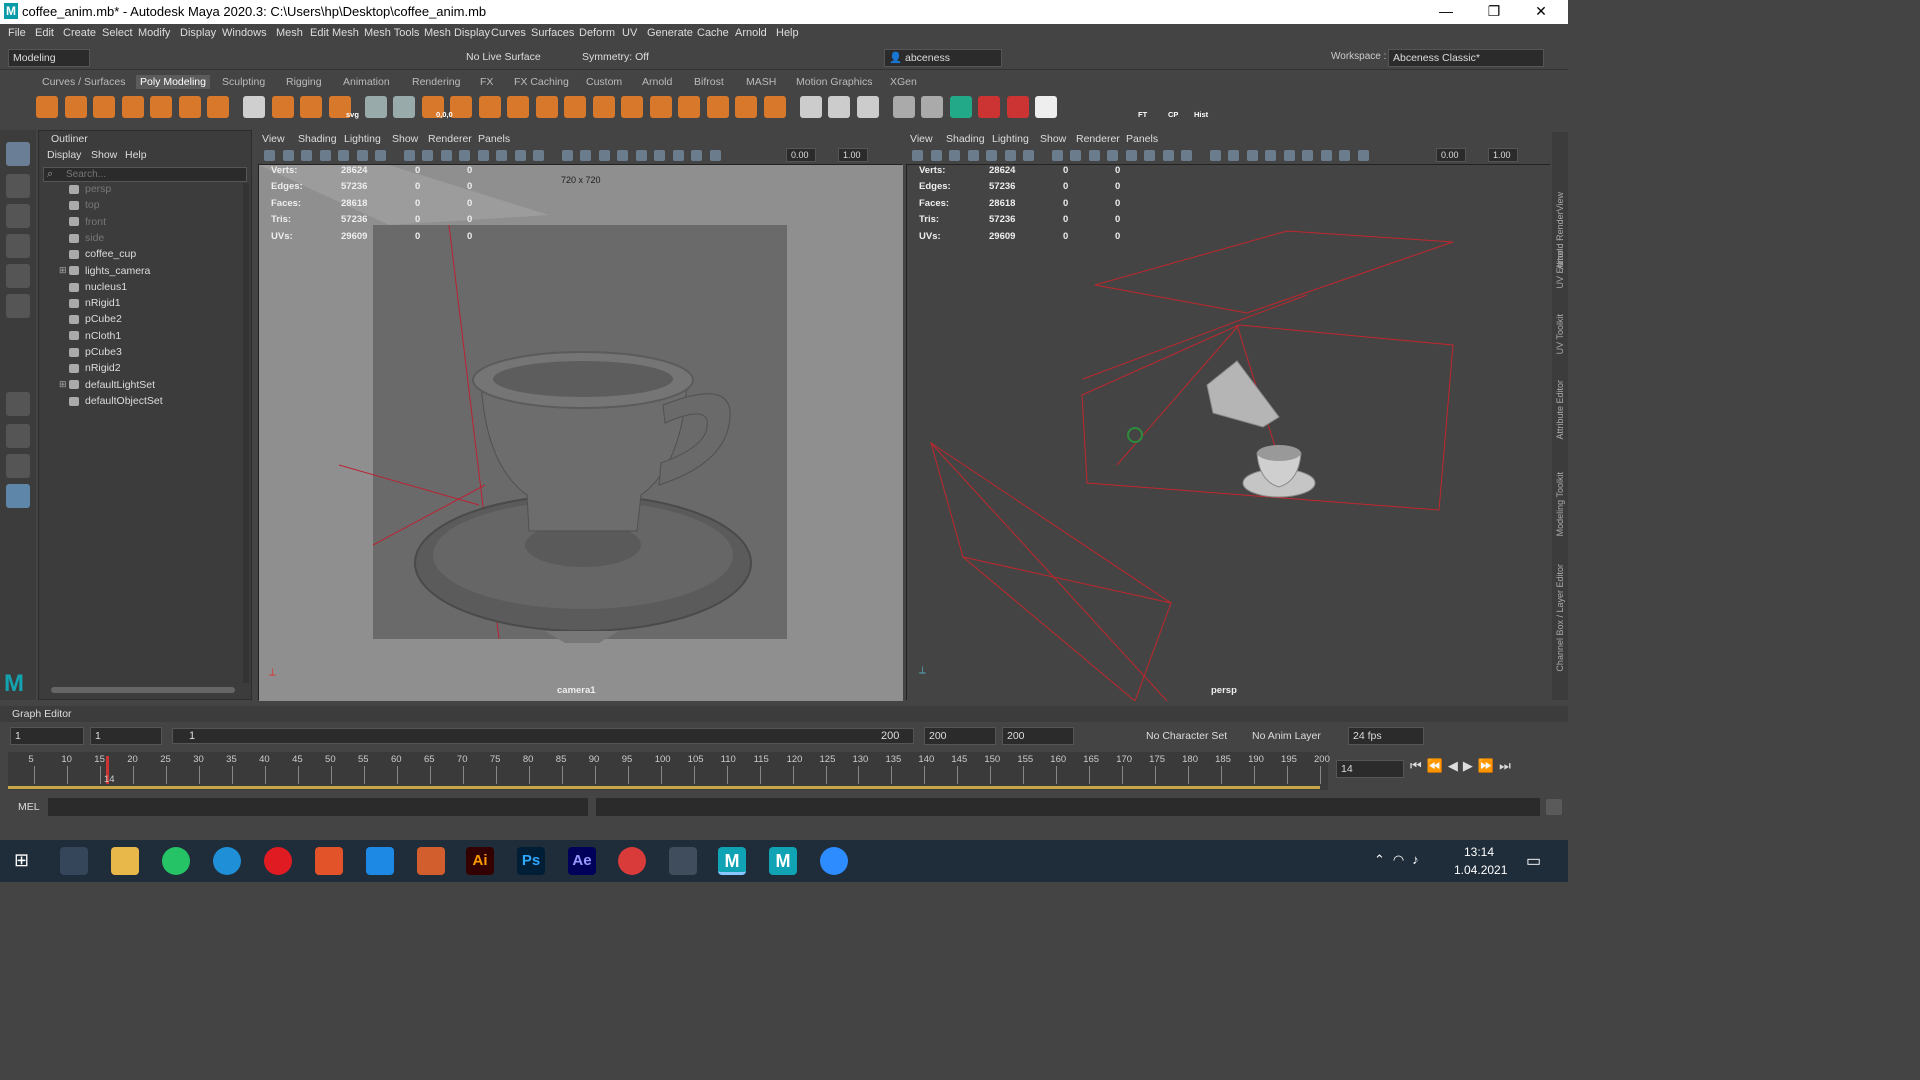 The image size is (1920, 1080). What do you see at coordinates (641, 155) in the screenshot?
I see `viewport-tool-19-icon` at bounding box center [641, 155].